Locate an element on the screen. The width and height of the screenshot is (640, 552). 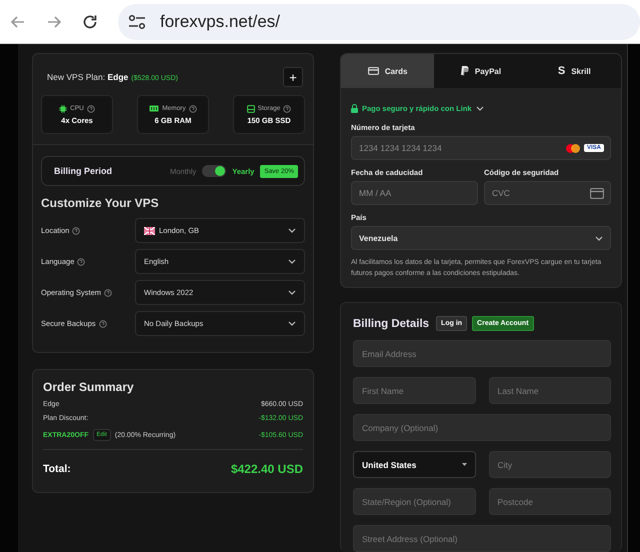
expiry-field: MM / AA is located at coordinates (414, 193).